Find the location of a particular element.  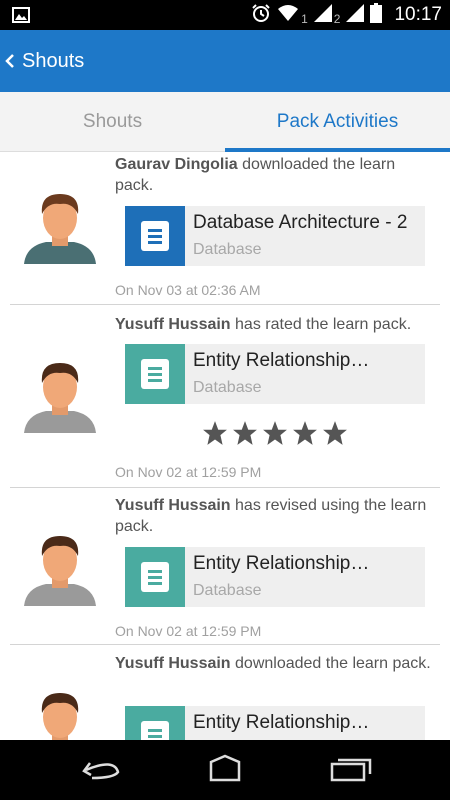

home-nav-icon is located at coordinates (225, 770).